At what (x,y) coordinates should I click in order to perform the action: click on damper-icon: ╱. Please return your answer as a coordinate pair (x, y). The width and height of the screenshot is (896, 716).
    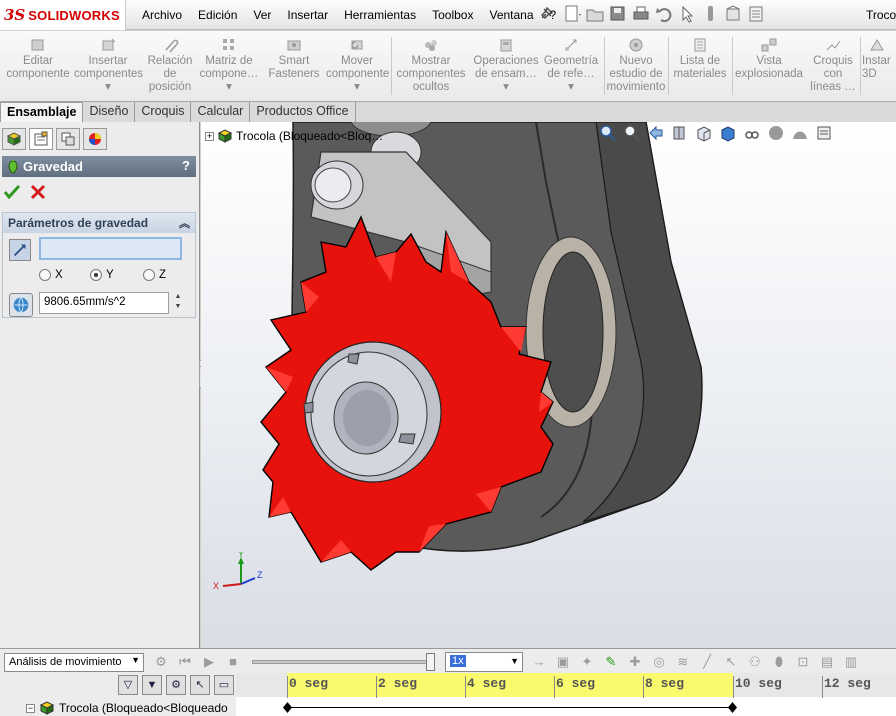
    Looking at the image, I should click on (707, 662).